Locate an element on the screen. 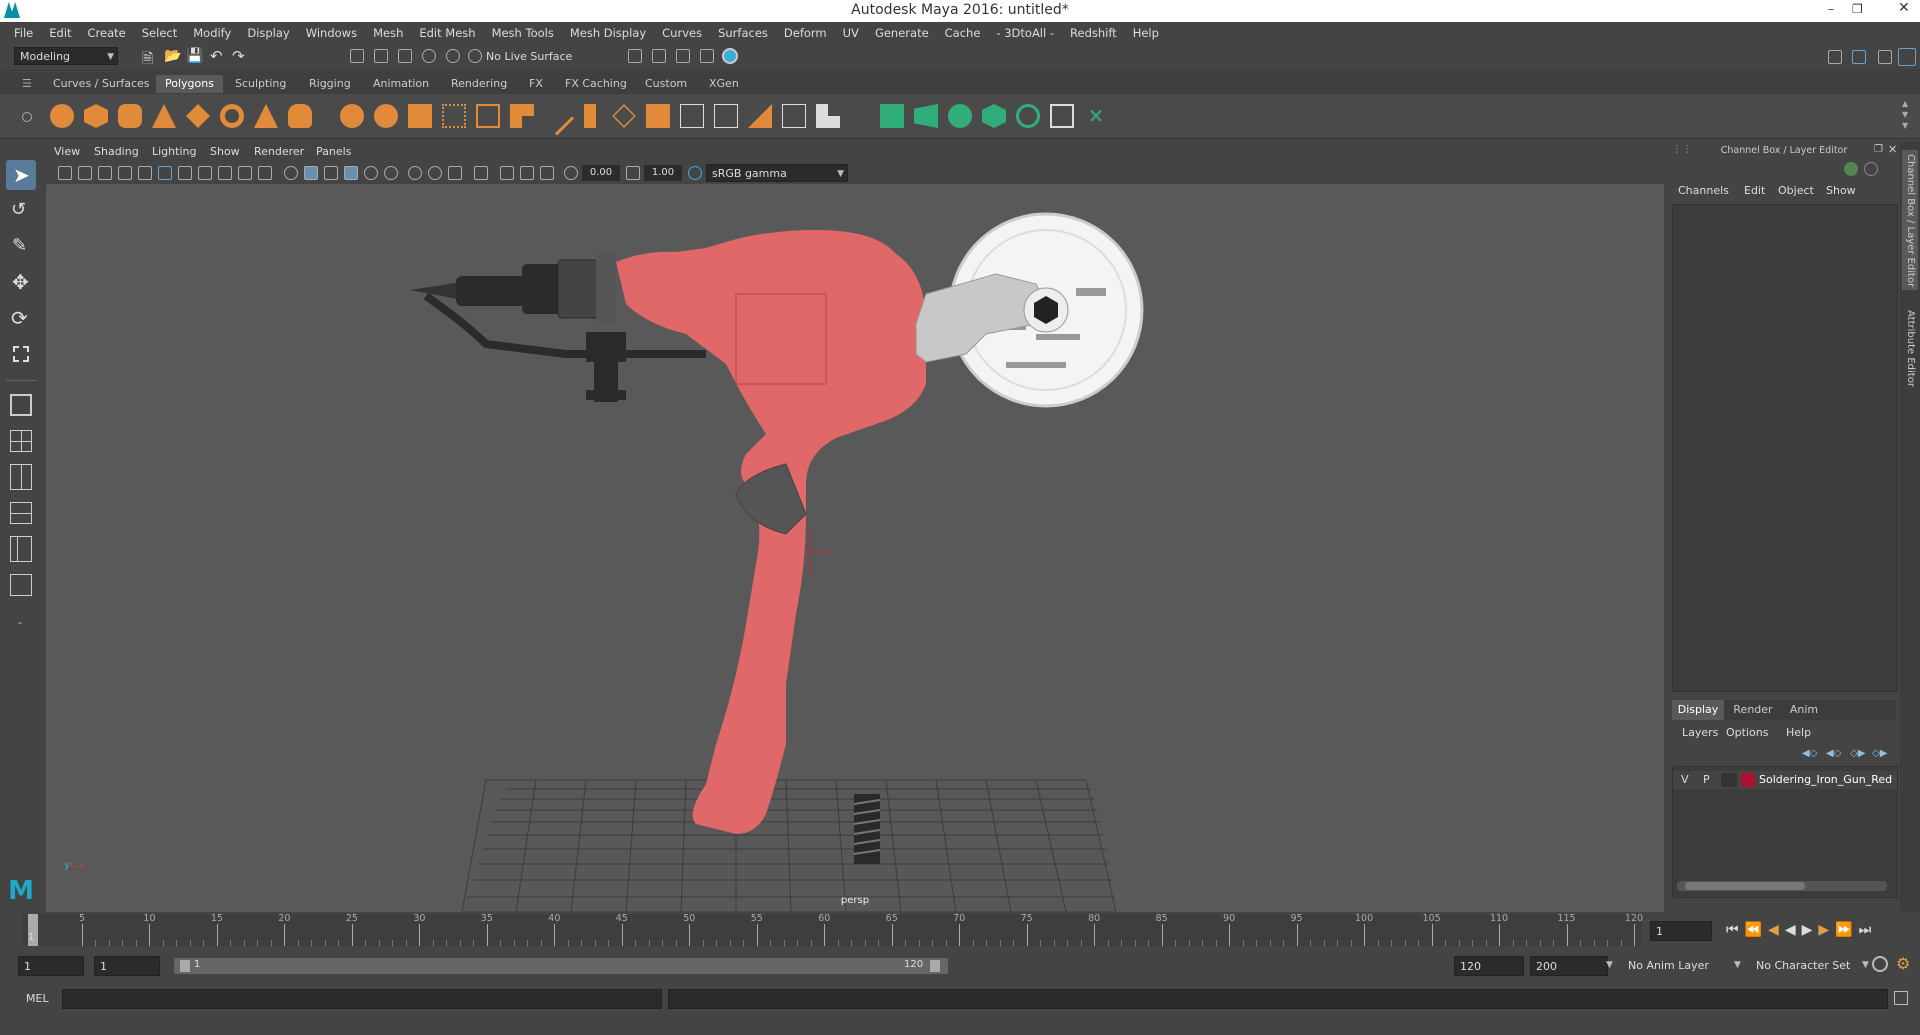 This screenshot has height=1035, width=1920. layers-menu: Layers is located at coordinates (1700, 732).